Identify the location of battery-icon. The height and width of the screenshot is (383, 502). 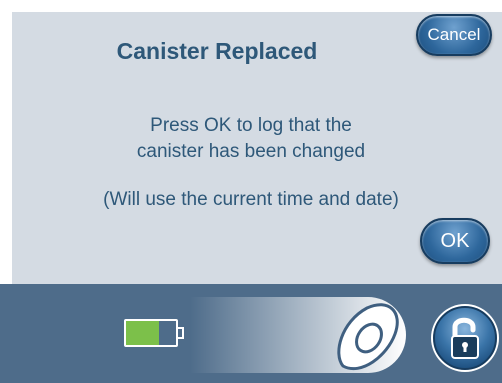
(154, 333).